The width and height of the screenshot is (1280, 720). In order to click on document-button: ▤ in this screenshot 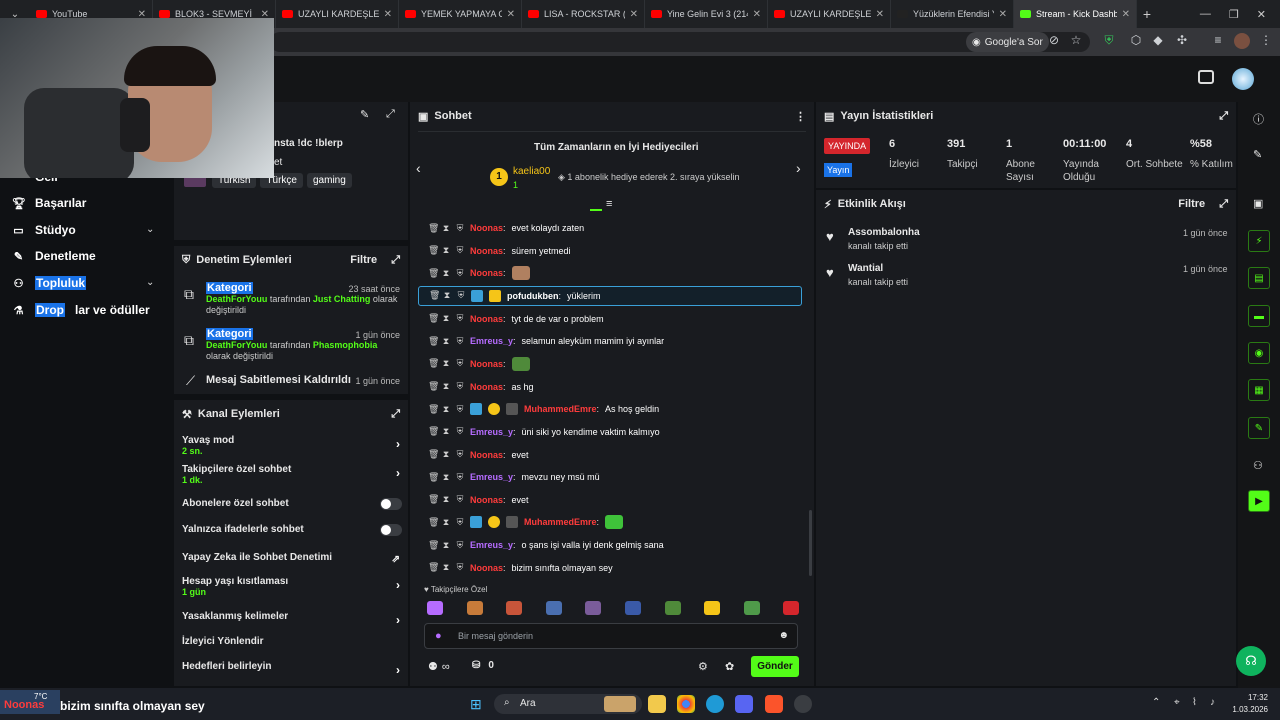, I will do `click(1259, 278)`.